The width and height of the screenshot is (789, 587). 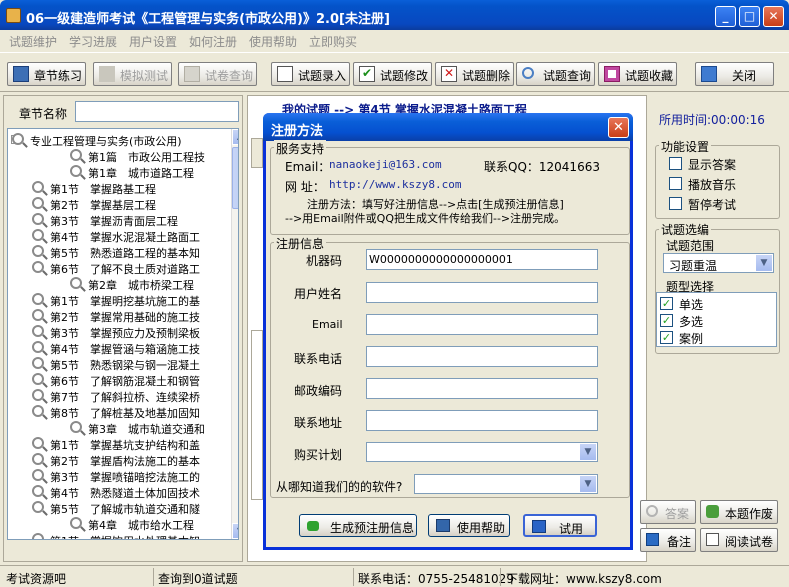 What do you see at coordinates (257, 153) in the screenshot?
I see `row-indicator` at bounding box center [257, 153].